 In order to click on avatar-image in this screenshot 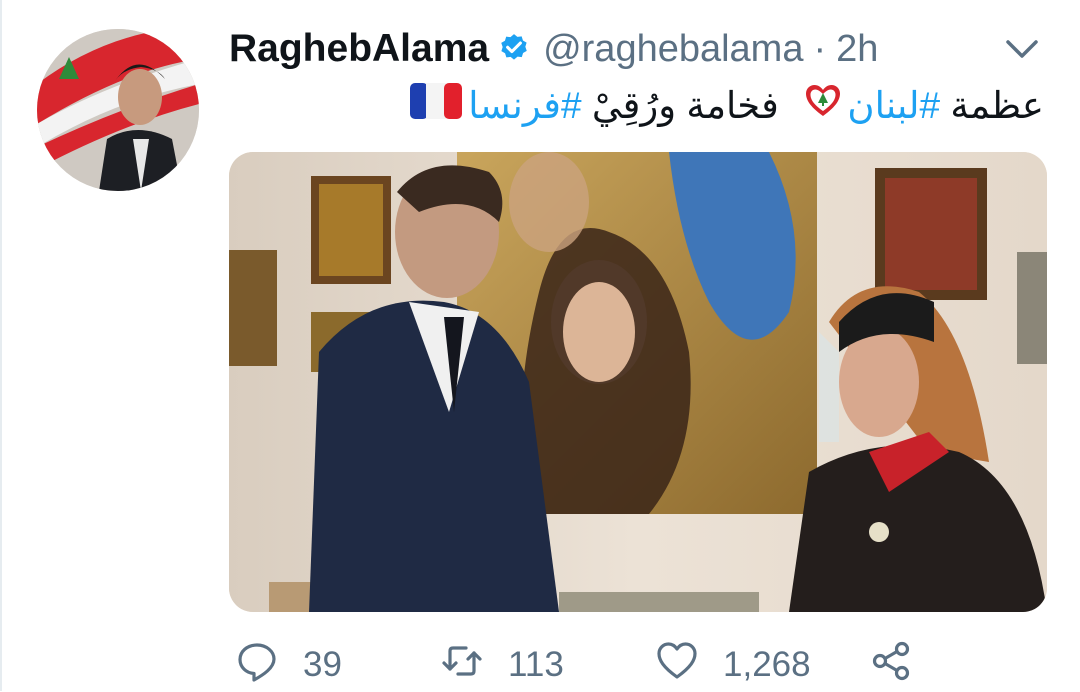, I will do `click(118, 110)`.